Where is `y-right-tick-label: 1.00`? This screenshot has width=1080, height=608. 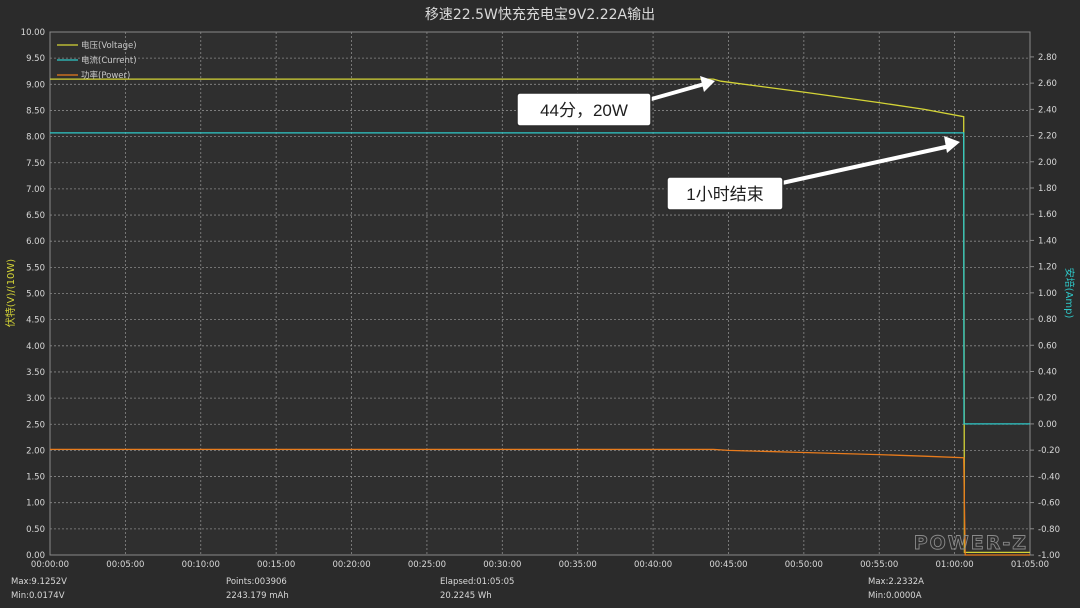 y-right-tick-label: 1.00 is located at coordinates (1047, 294).